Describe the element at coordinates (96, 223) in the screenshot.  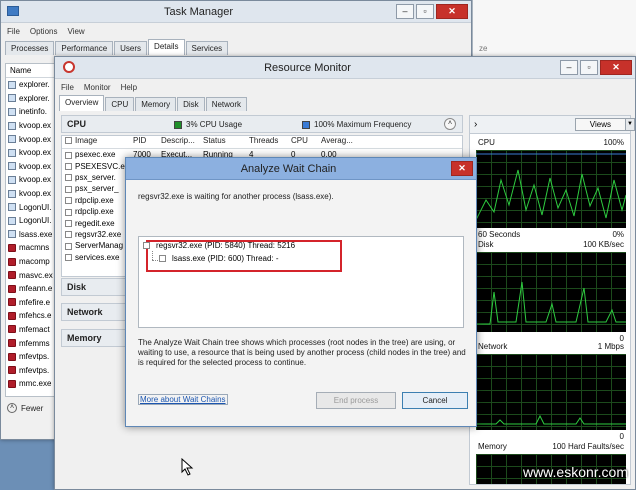
I see `cell-image: regedit.exe` at that location.